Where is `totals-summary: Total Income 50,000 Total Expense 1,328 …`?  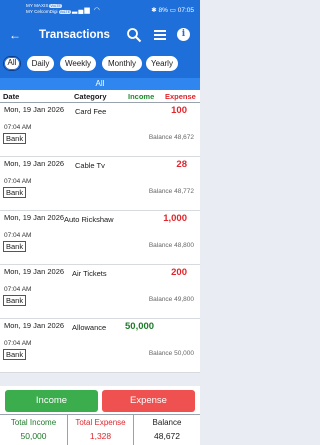
totals-summary: Total Income 50,000 Total Expense 1,328 … is located at coordinates (100, 429).